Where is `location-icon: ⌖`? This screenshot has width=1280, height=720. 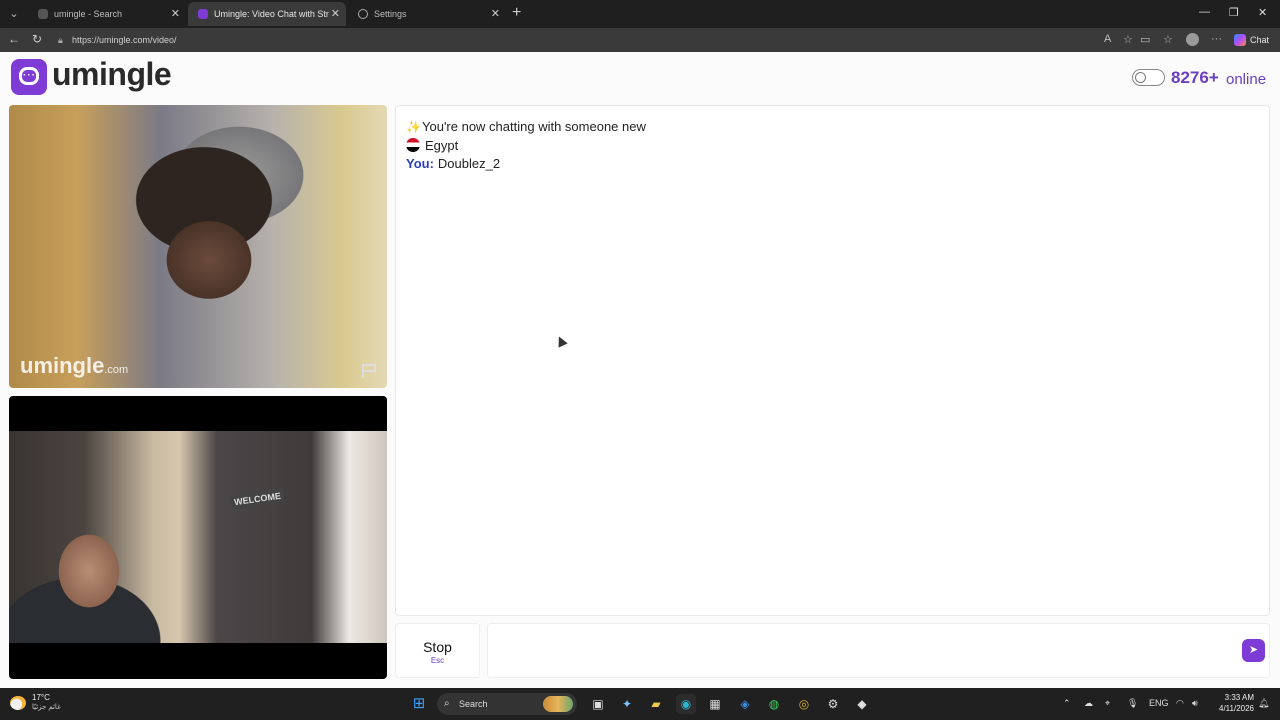 location-icon: ⌖ is located at coordinates (1107, 703).